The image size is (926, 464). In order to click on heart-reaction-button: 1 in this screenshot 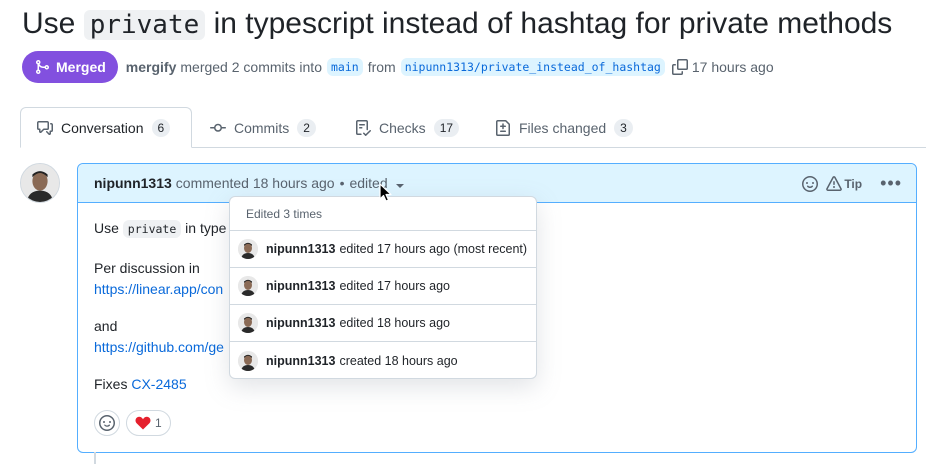, I will do `click(148, 423)`.